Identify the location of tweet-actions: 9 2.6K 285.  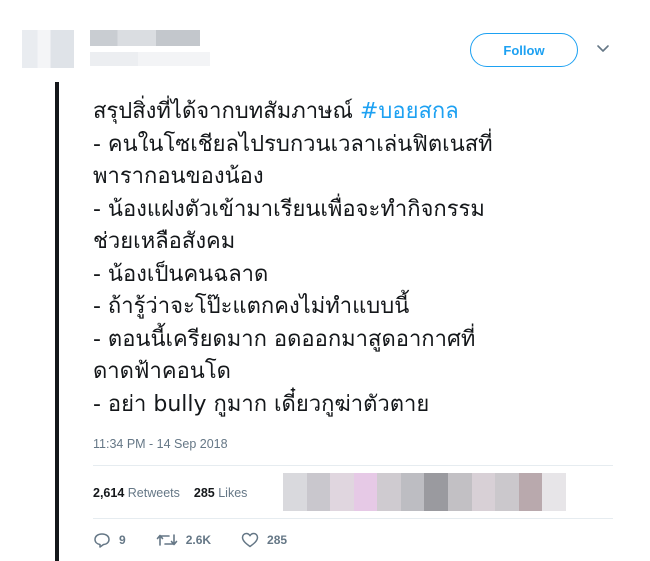
(205, 540).